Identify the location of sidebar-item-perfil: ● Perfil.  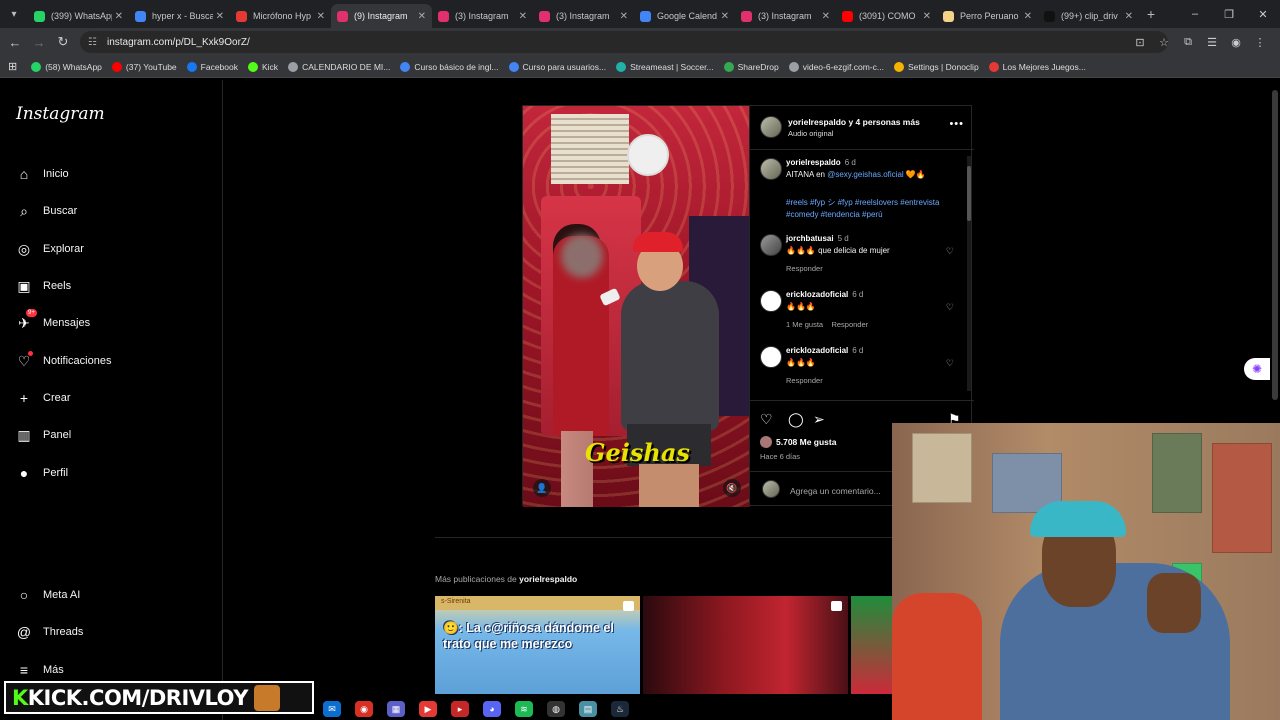
(42, 473).